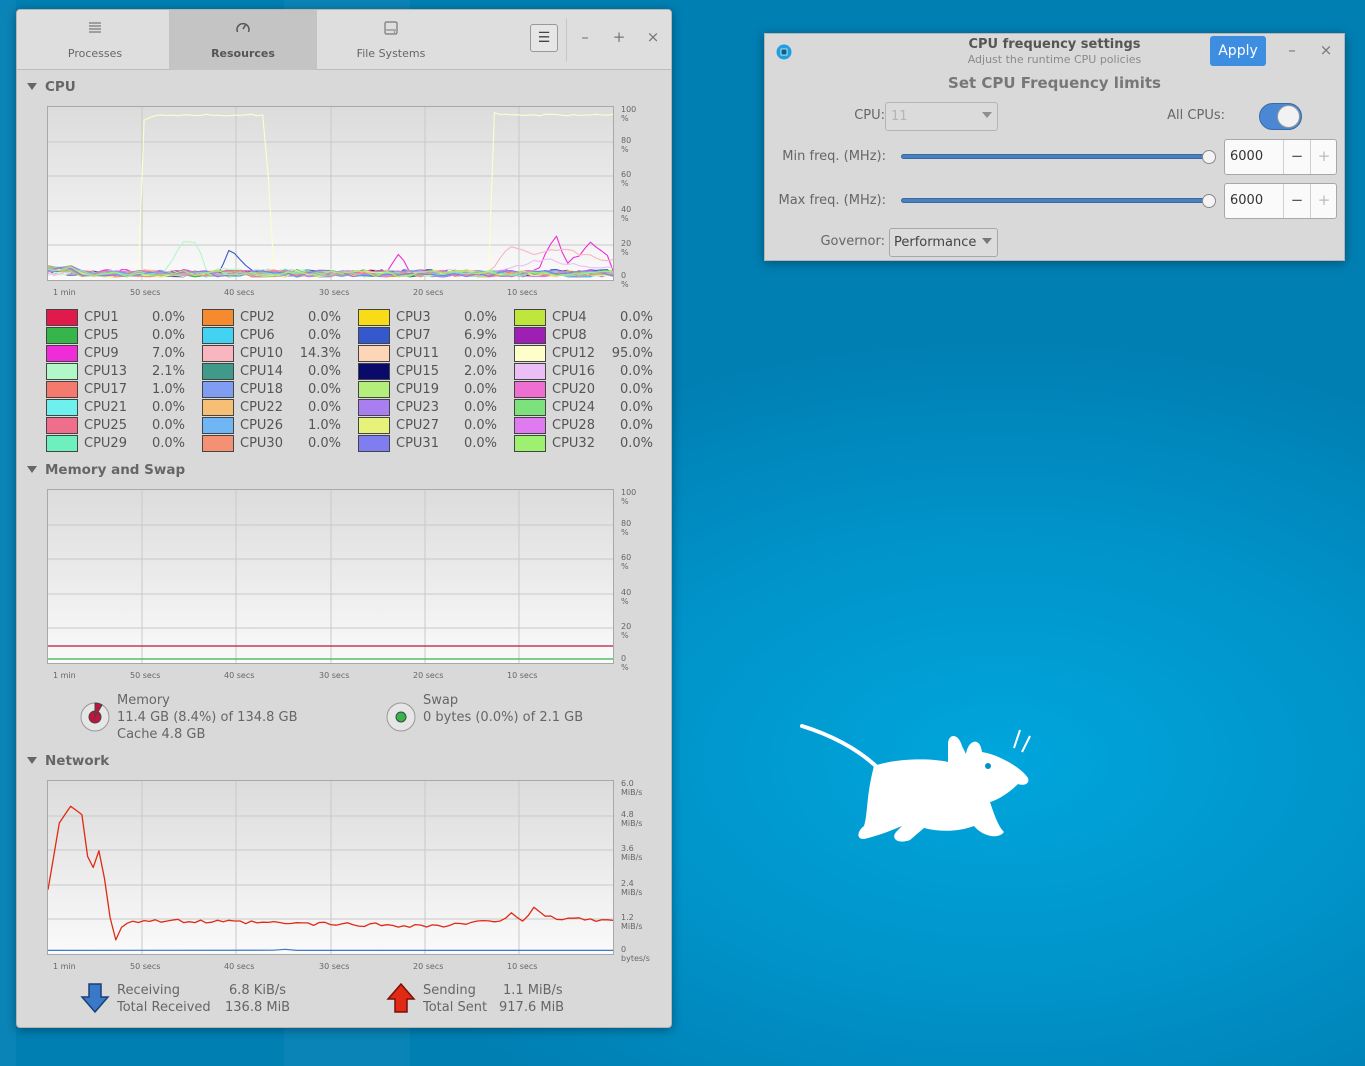  What do you see at coordinates (544, 38) in the screenshot?
I see `menu-button: ☰` at bounding box center [544, 38].